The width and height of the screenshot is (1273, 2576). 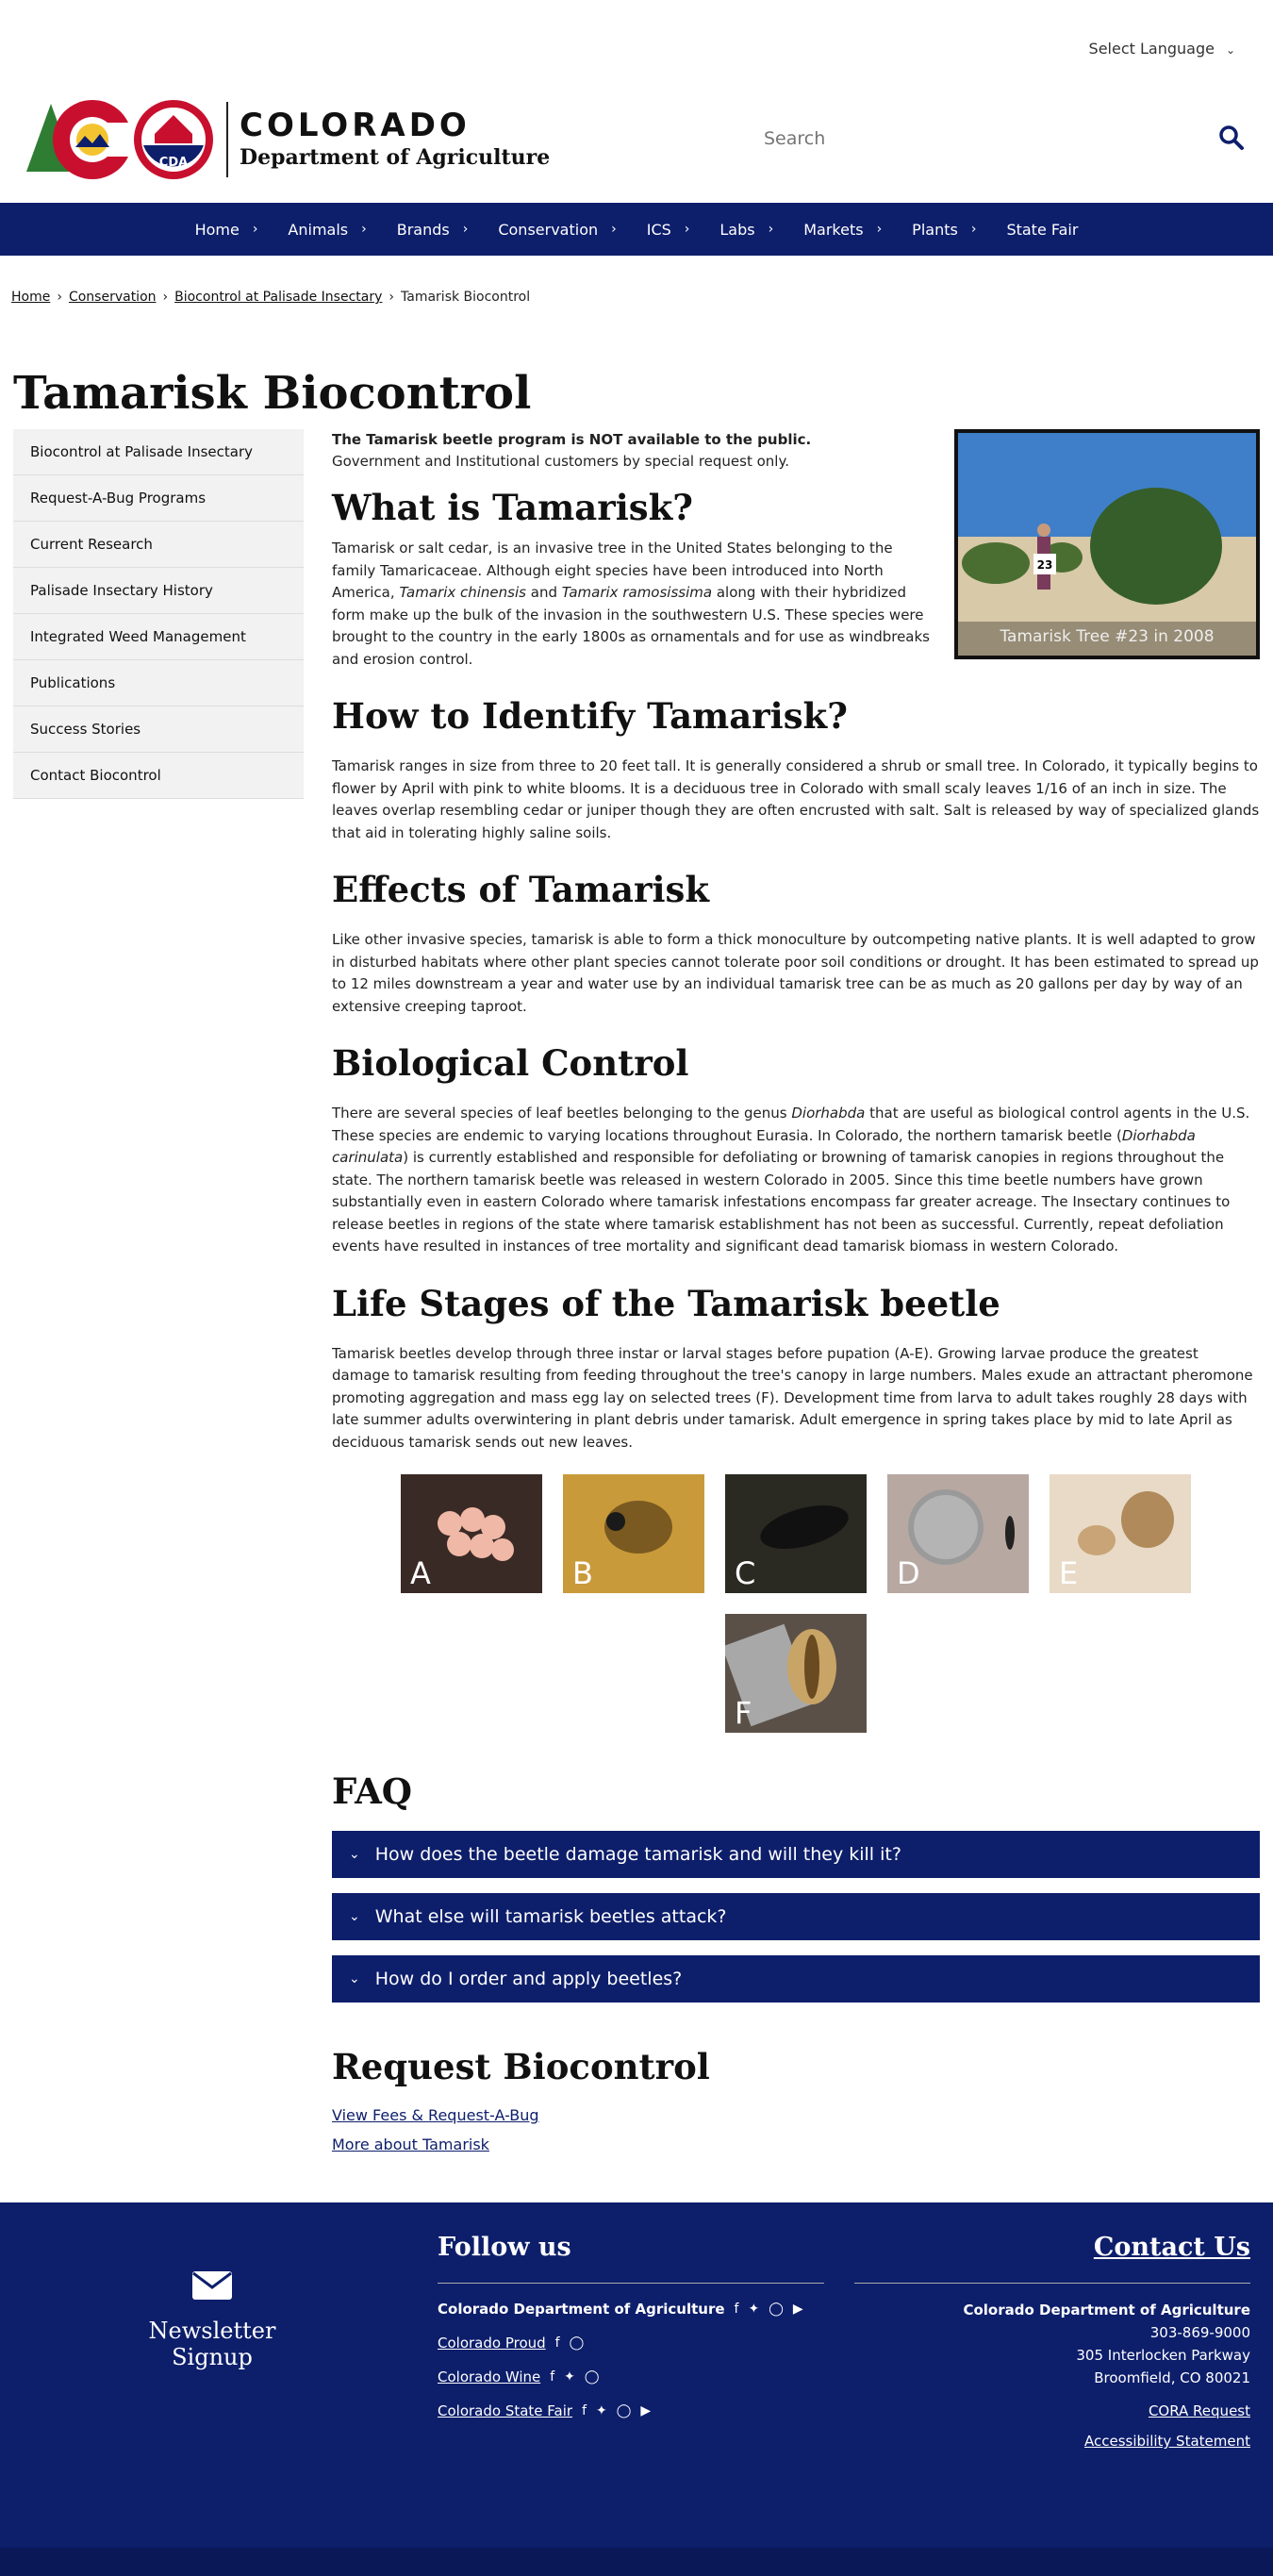 I want to click on image-label: C, so click(x=745, y=1573).